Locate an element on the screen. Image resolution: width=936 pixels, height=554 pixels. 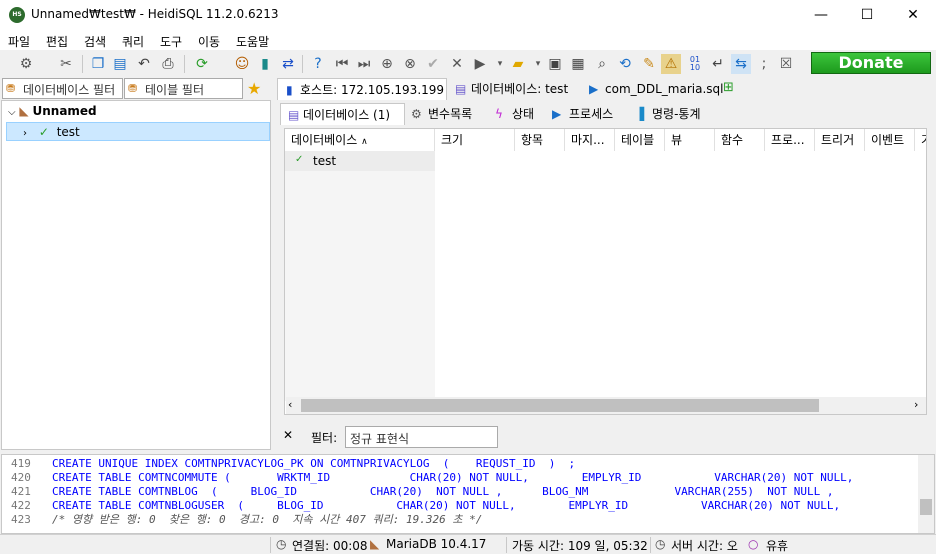
warning-icon: ⚠ is located at coordinates (671, 64).